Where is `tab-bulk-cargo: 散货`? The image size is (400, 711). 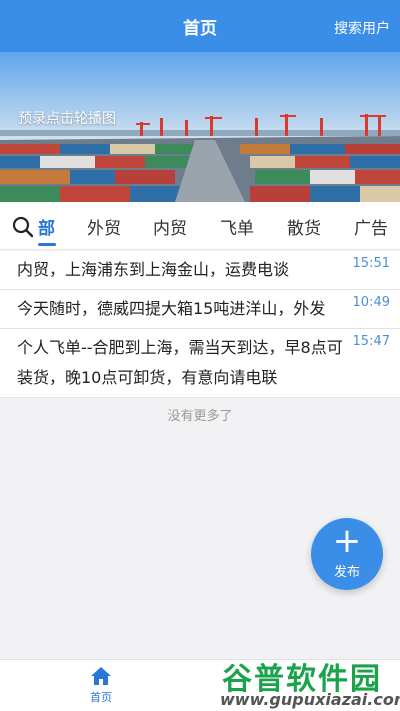
tab-bulk-cargo: 散货 is located at coordinates (304, 226).